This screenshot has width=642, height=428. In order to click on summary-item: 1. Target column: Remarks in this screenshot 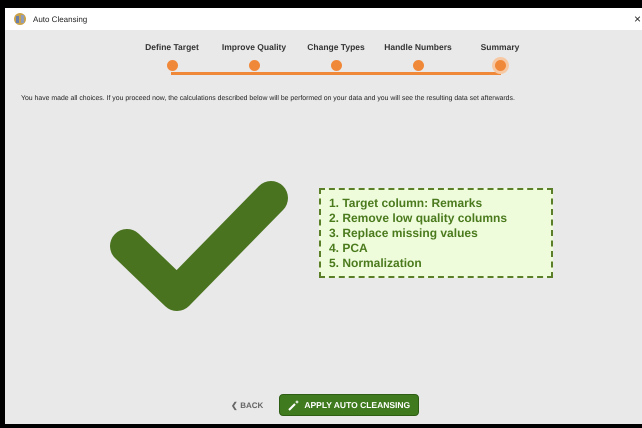, I will do `click(406, 203)`.